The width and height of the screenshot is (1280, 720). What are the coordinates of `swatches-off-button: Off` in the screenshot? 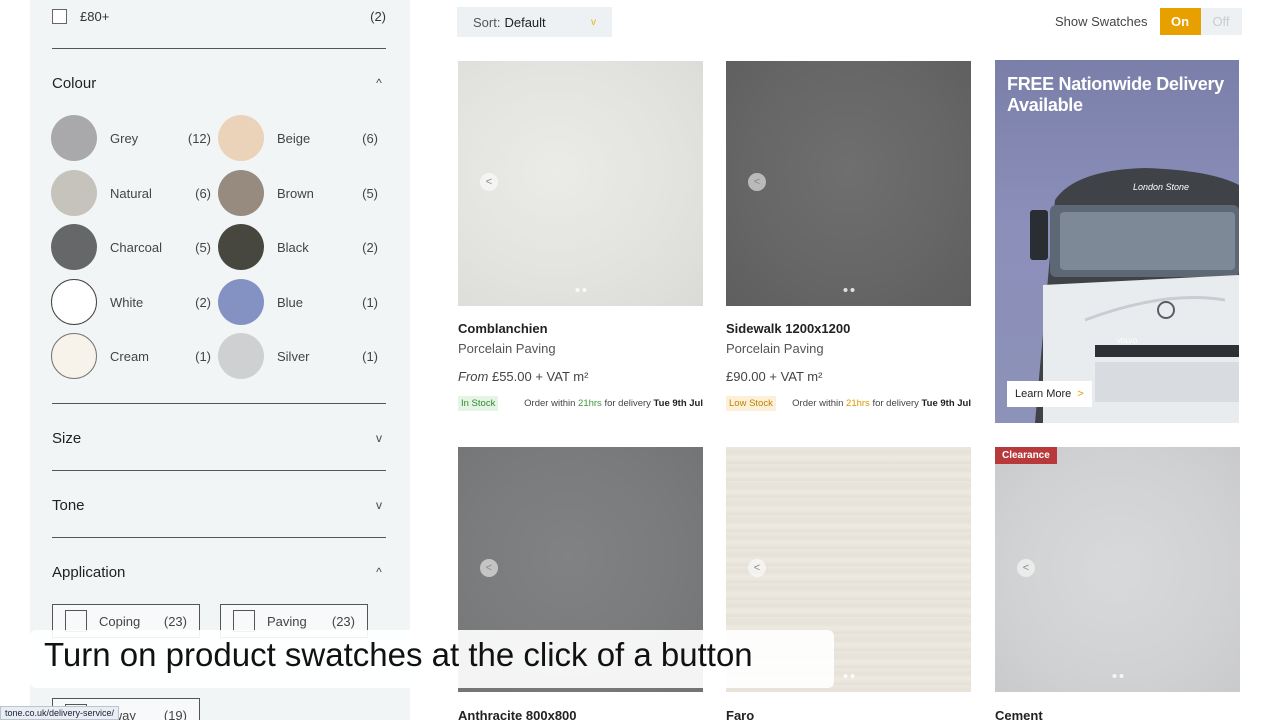 It's located at (1221, 21).